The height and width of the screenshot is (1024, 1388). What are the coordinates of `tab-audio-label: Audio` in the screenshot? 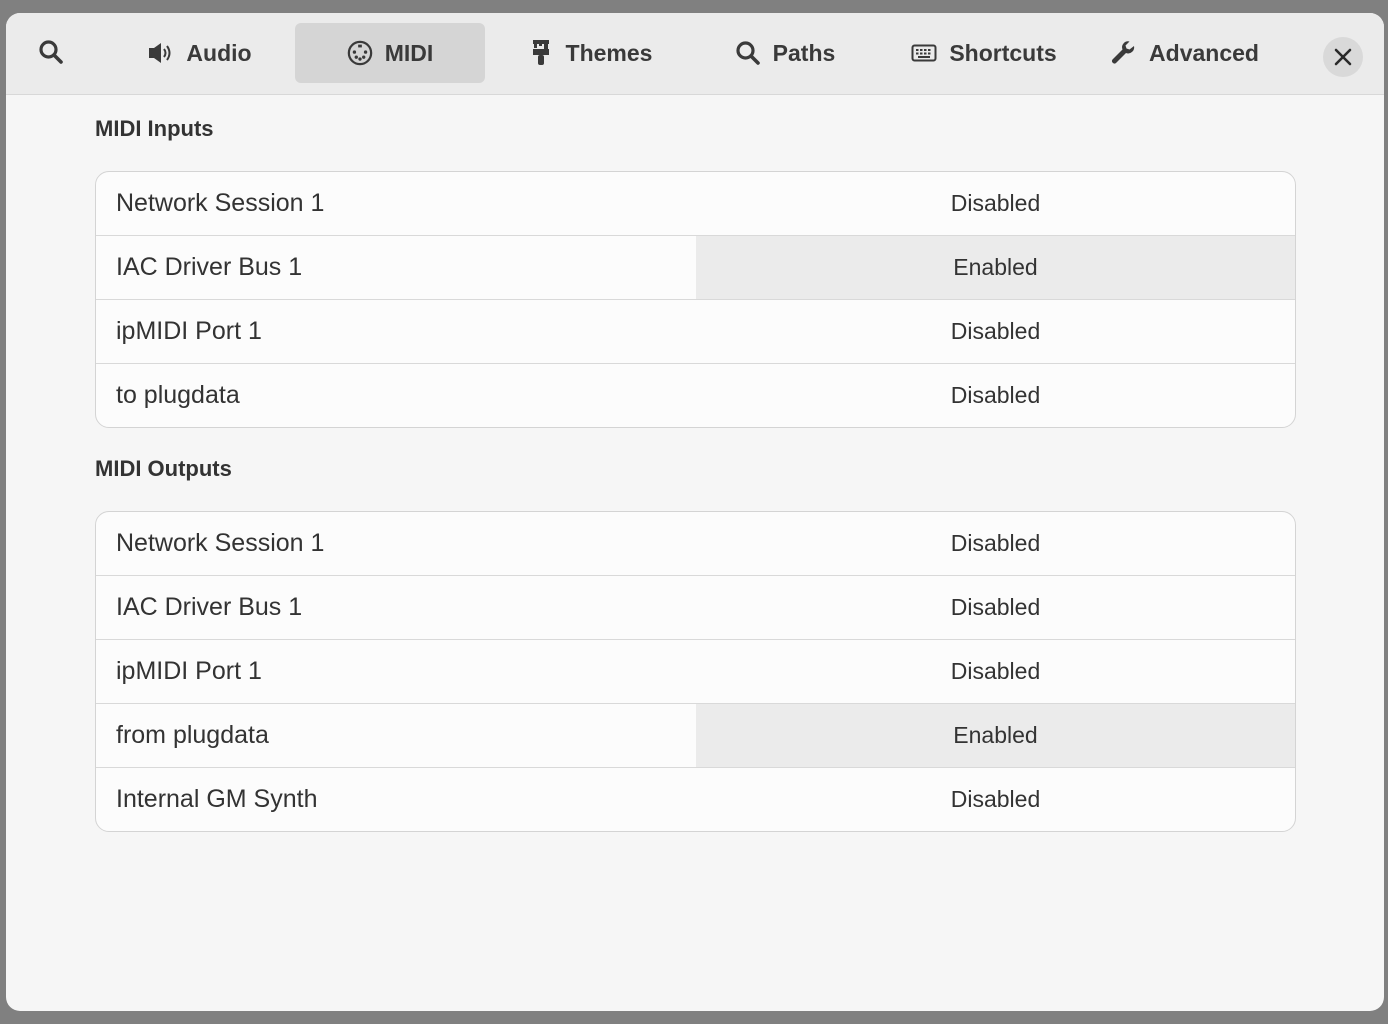 It's located at (219, 52).